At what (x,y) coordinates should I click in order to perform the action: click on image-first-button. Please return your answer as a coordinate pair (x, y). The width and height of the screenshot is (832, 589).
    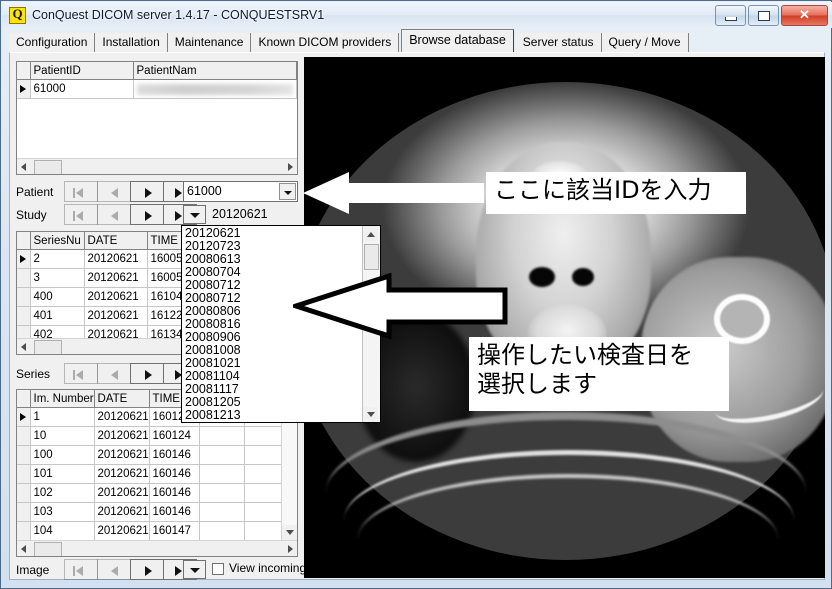
    Looking at the image, I should click on (81, 569).